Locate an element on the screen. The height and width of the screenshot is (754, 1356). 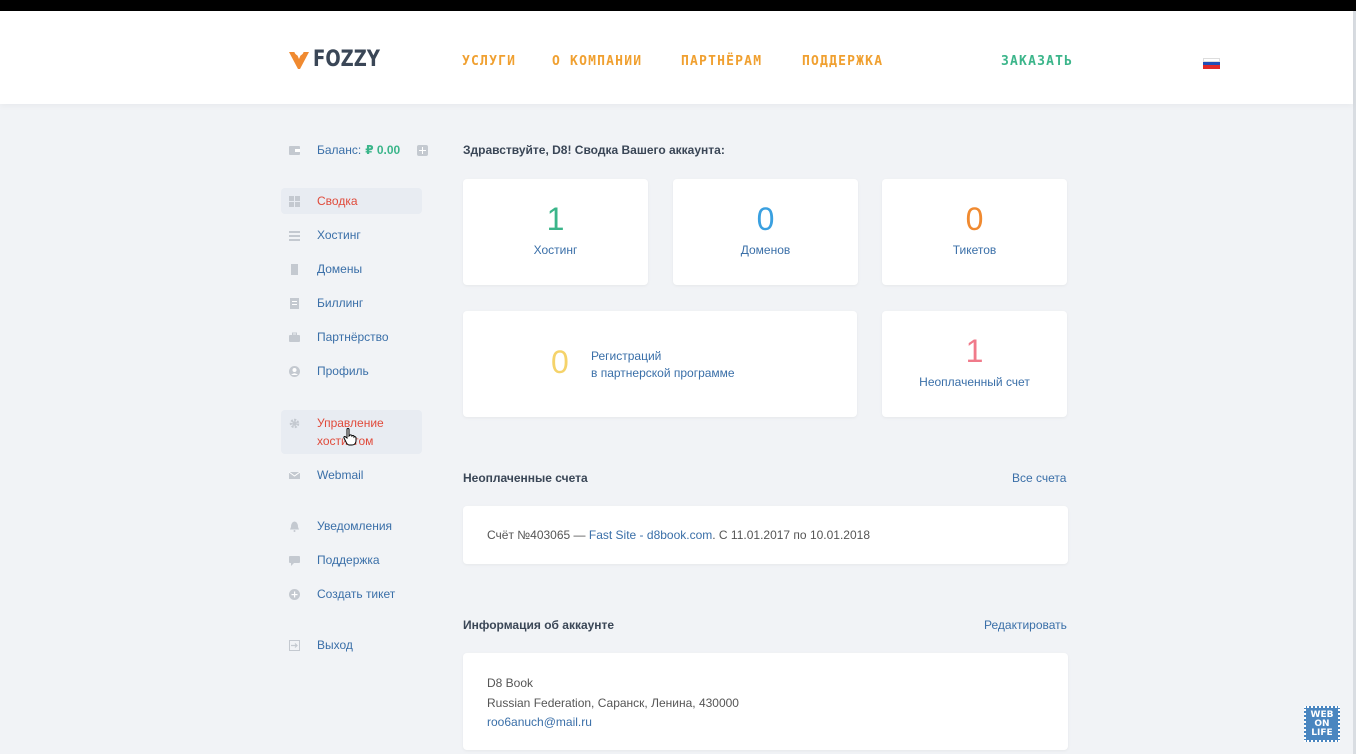
logo: FOZZY is located at coordinates (341, 60).